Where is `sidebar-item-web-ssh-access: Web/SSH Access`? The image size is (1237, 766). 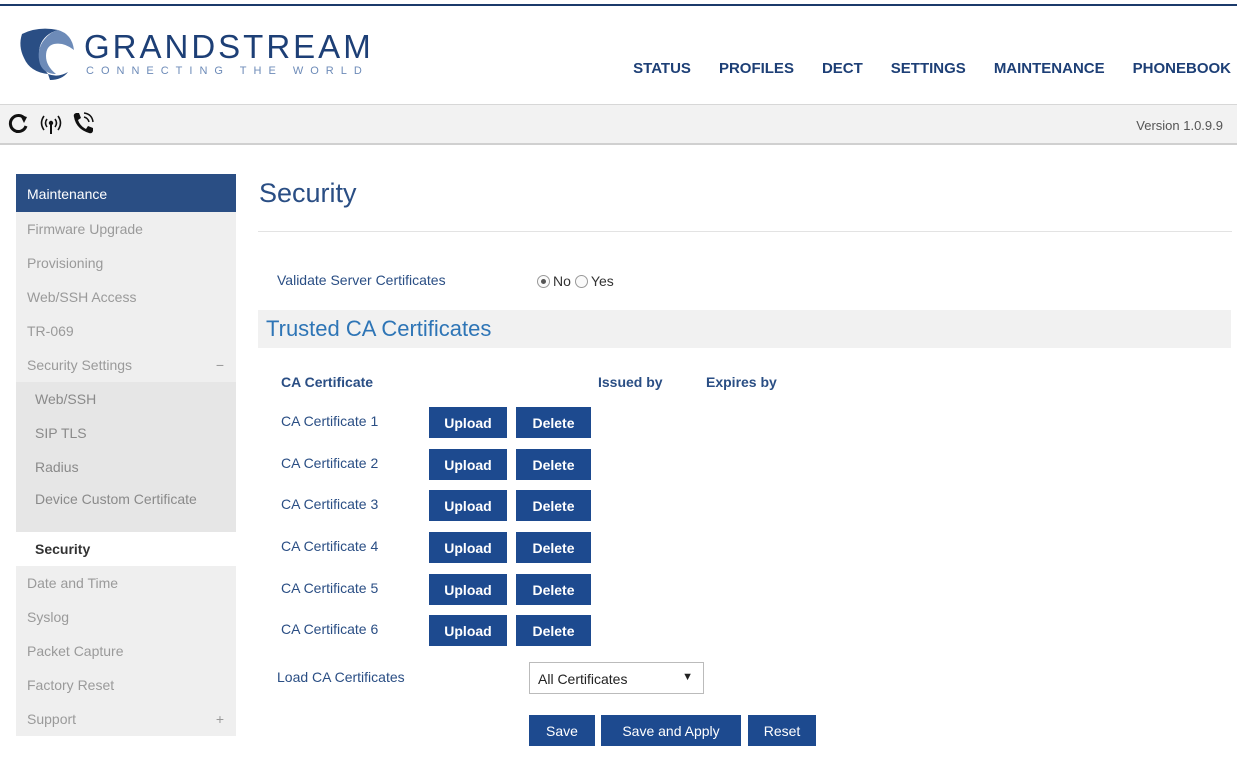
sidebar-item-web-ssh-access: Web/SSH Access is located at coordinates (126, 297).